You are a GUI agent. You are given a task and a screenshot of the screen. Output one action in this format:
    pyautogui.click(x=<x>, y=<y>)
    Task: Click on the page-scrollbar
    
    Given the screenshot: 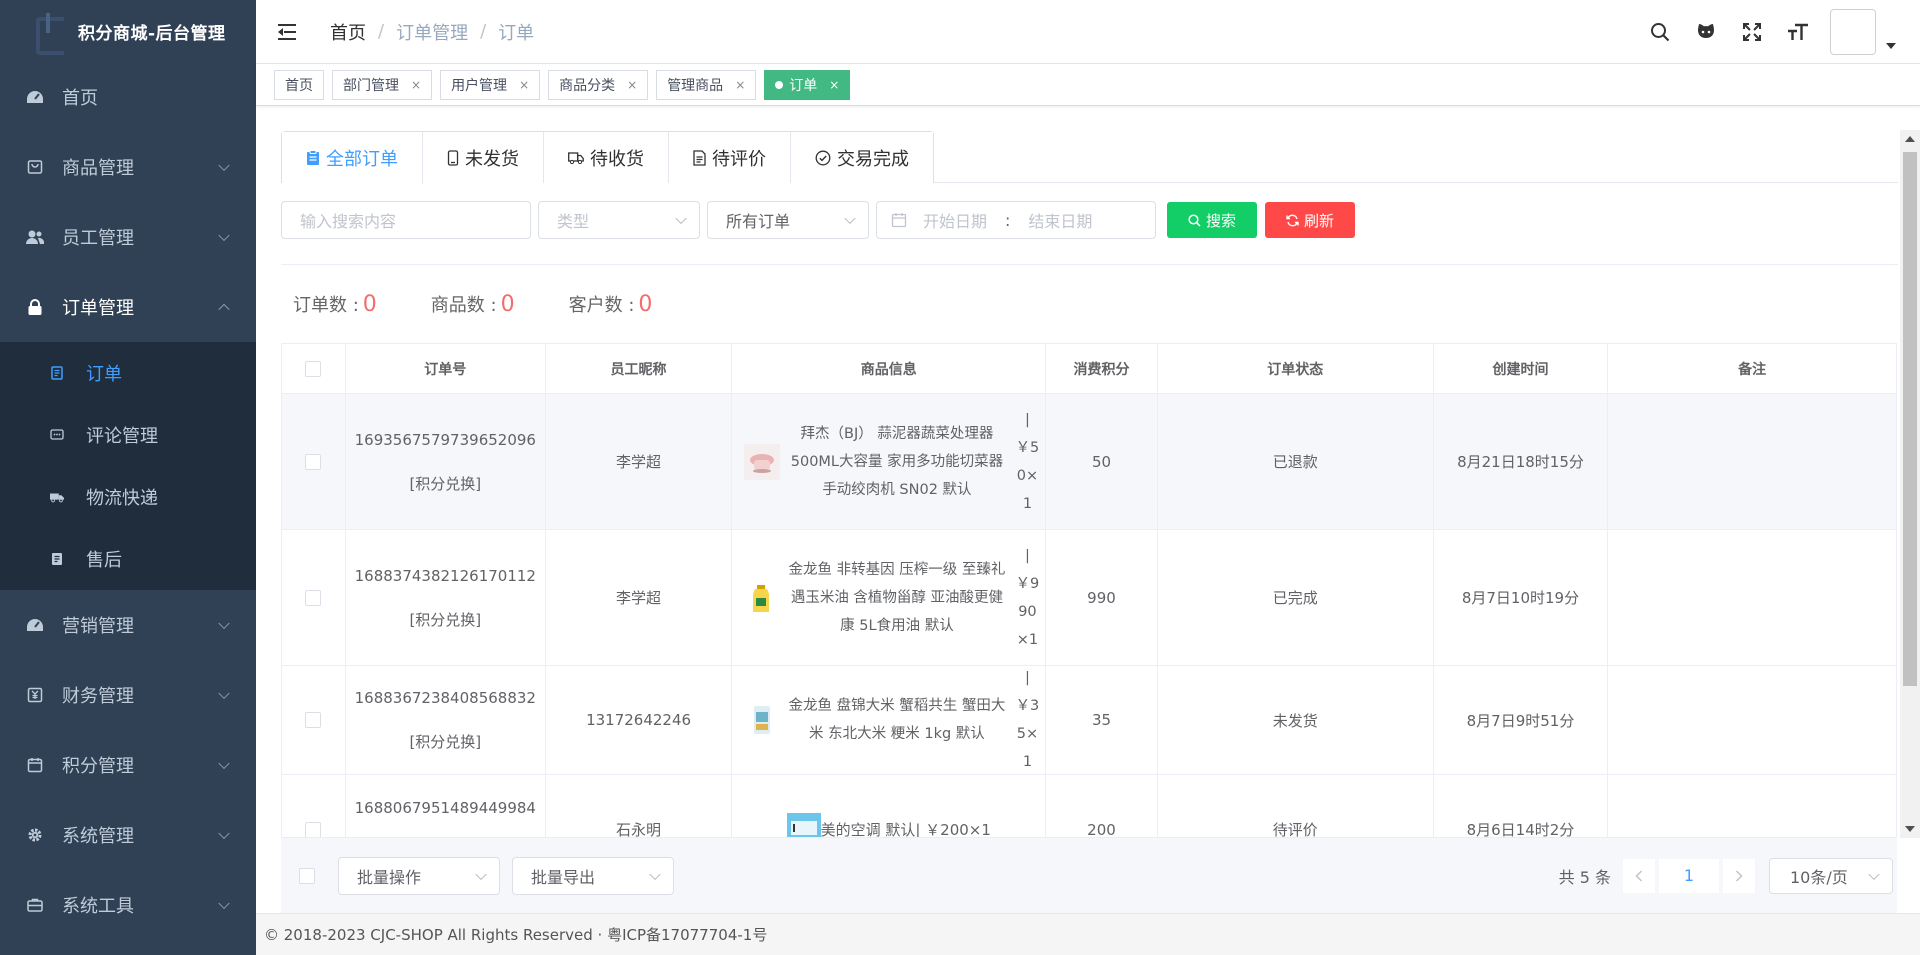 What is the action you would take?
    pyautogui.click(x=1910, y=484)
    